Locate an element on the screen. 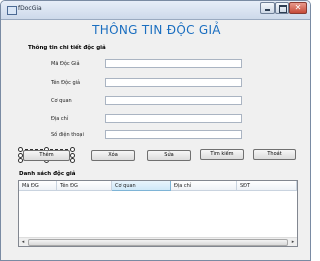 Image resolution: width=320 pixels, height=261 pixels. app-icon is located at coordinates (12, 10).